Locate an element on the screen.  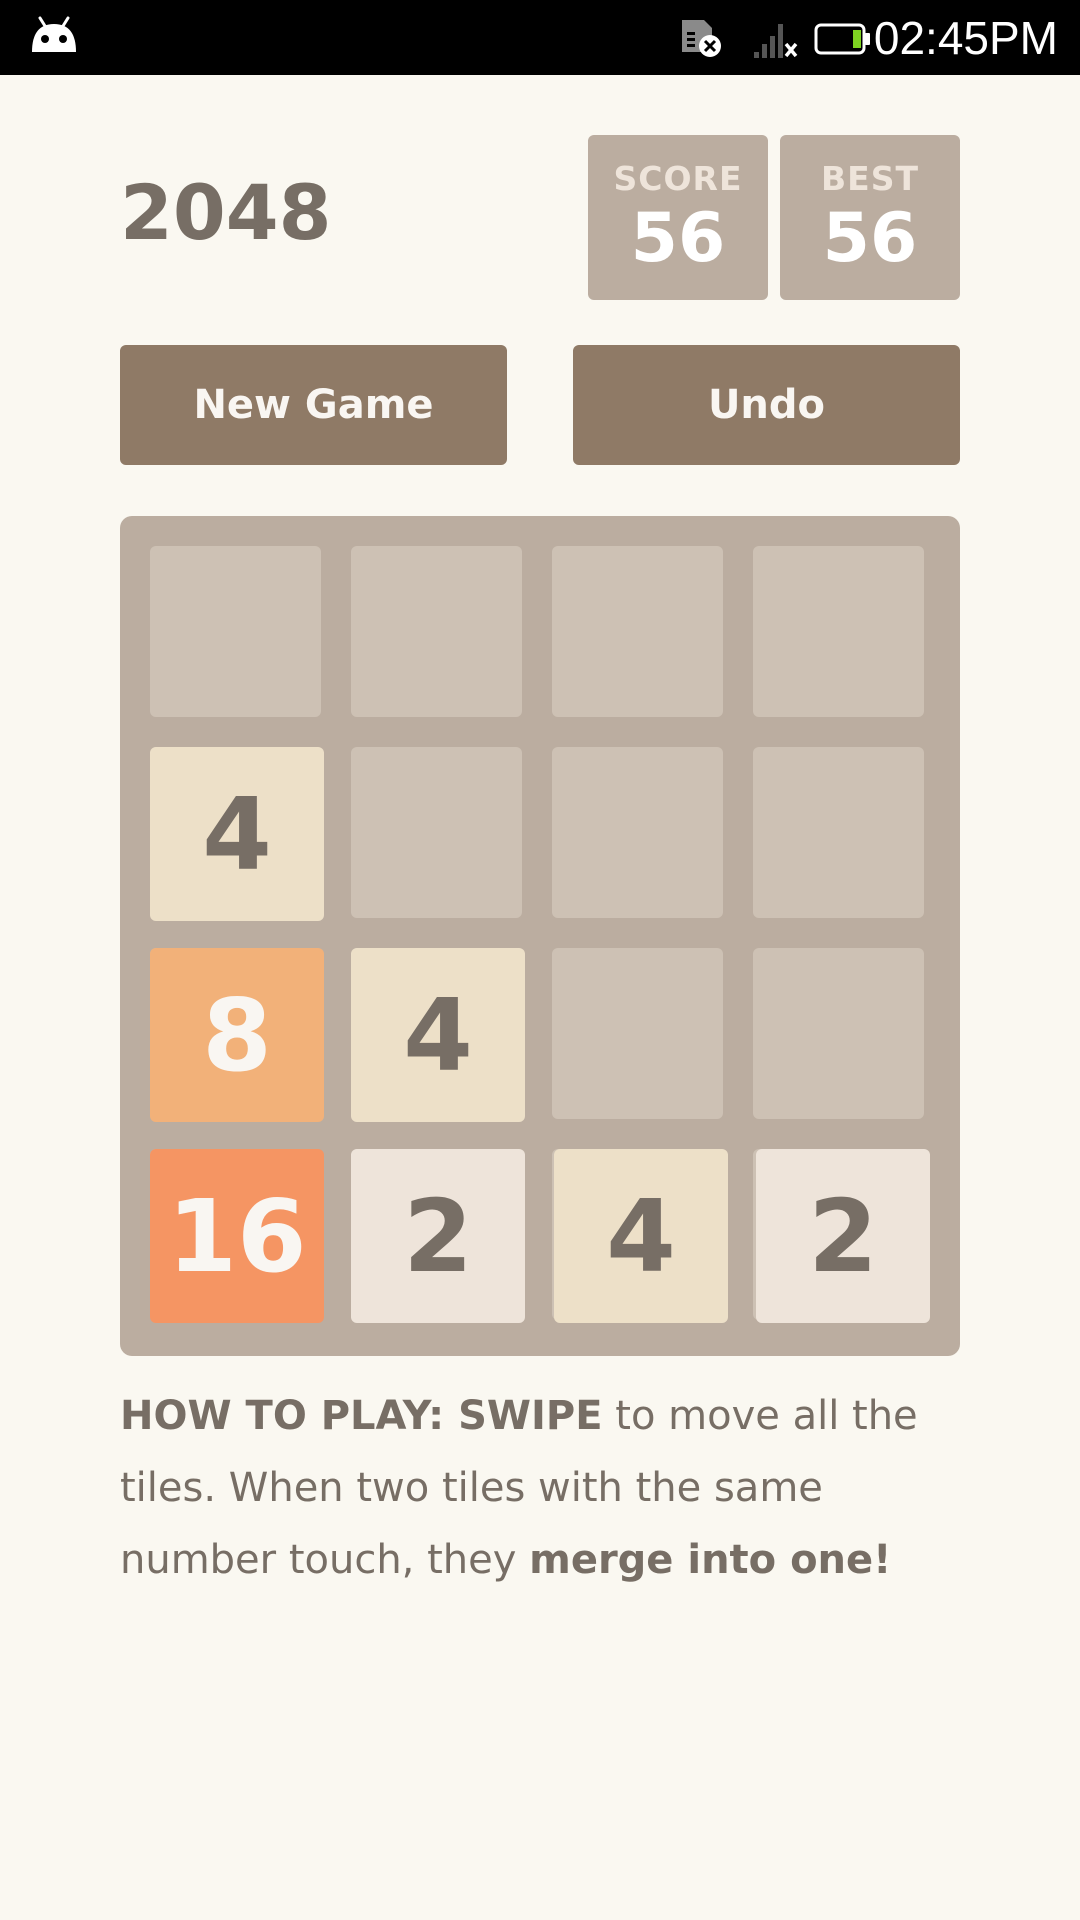
tile-8: 8 is located at coordinates (237, 1035).